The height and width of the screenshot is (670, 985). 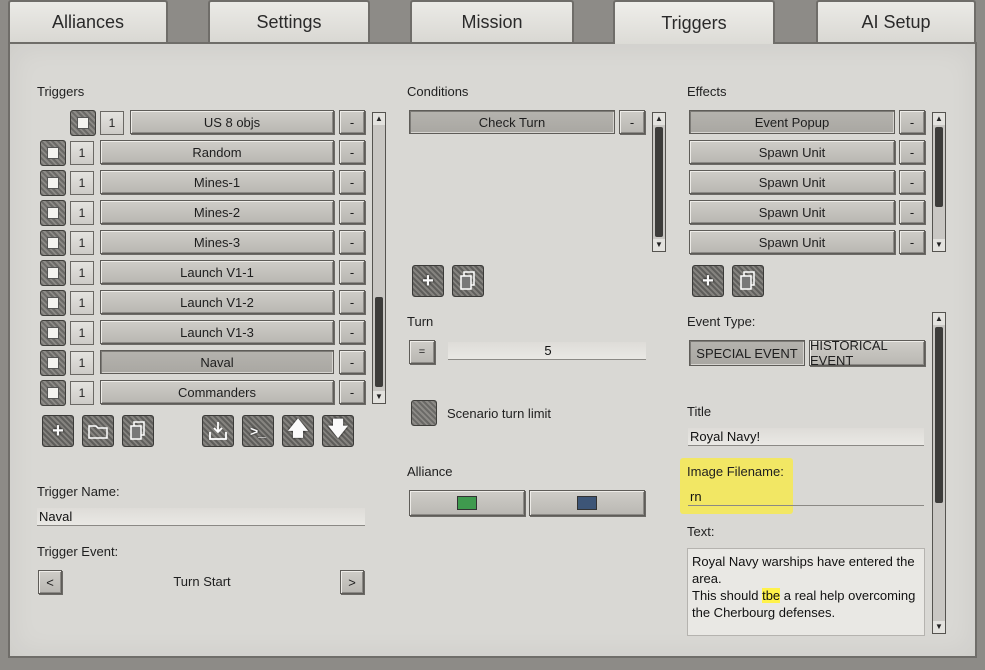 I want to click on tab-ai-setup: AI Setup, so click(x=896, y=21).